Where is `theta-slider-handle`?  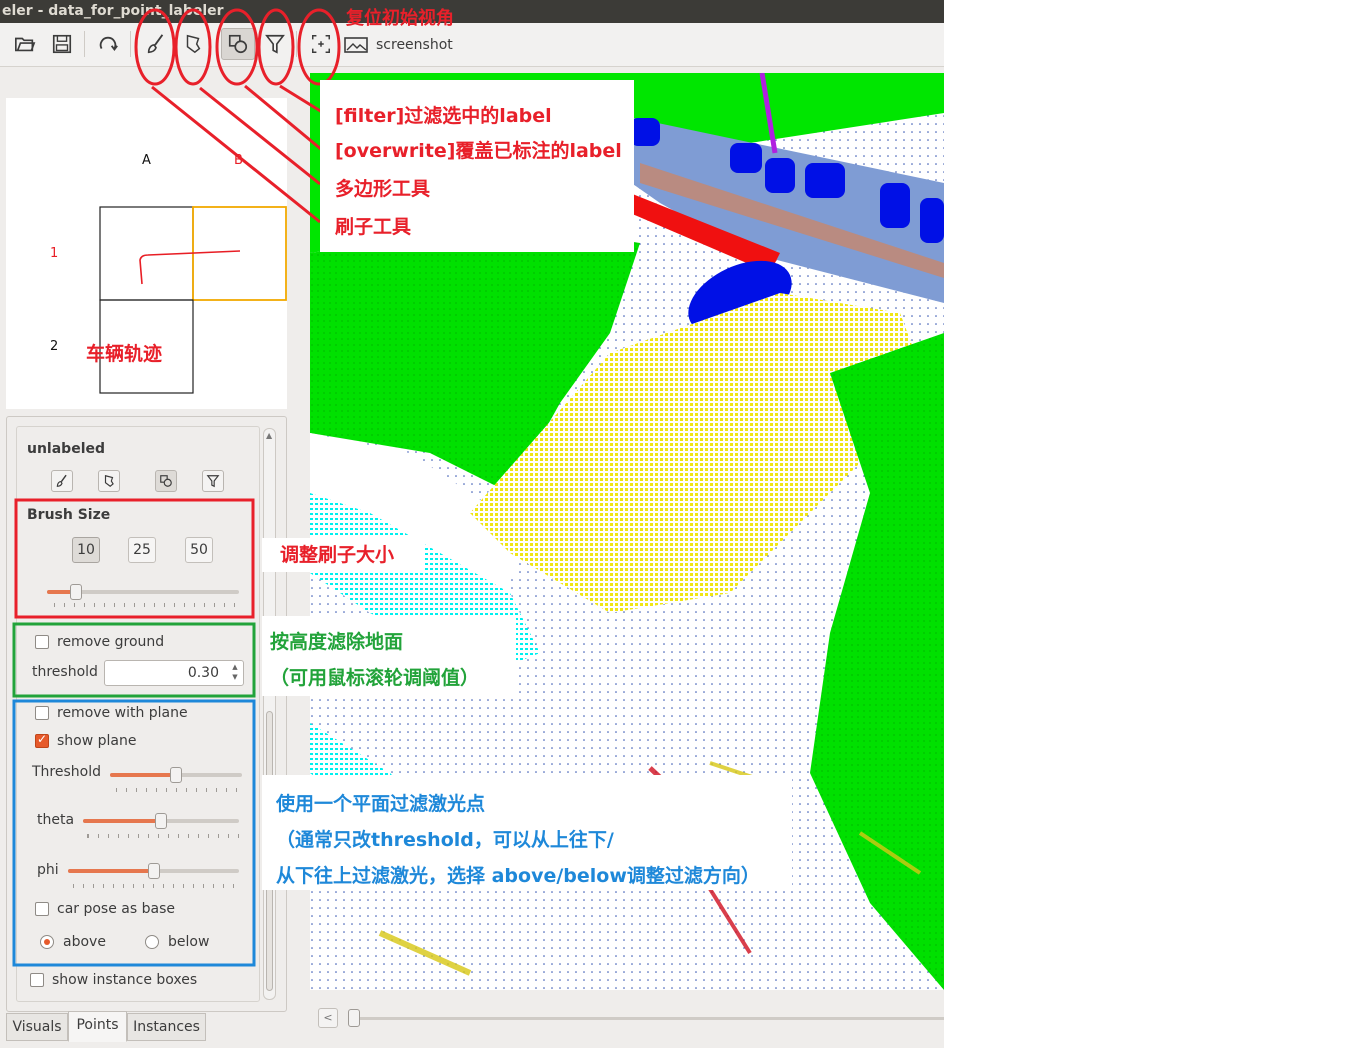 theta-slider-handle is located at coordinates (161, 821).